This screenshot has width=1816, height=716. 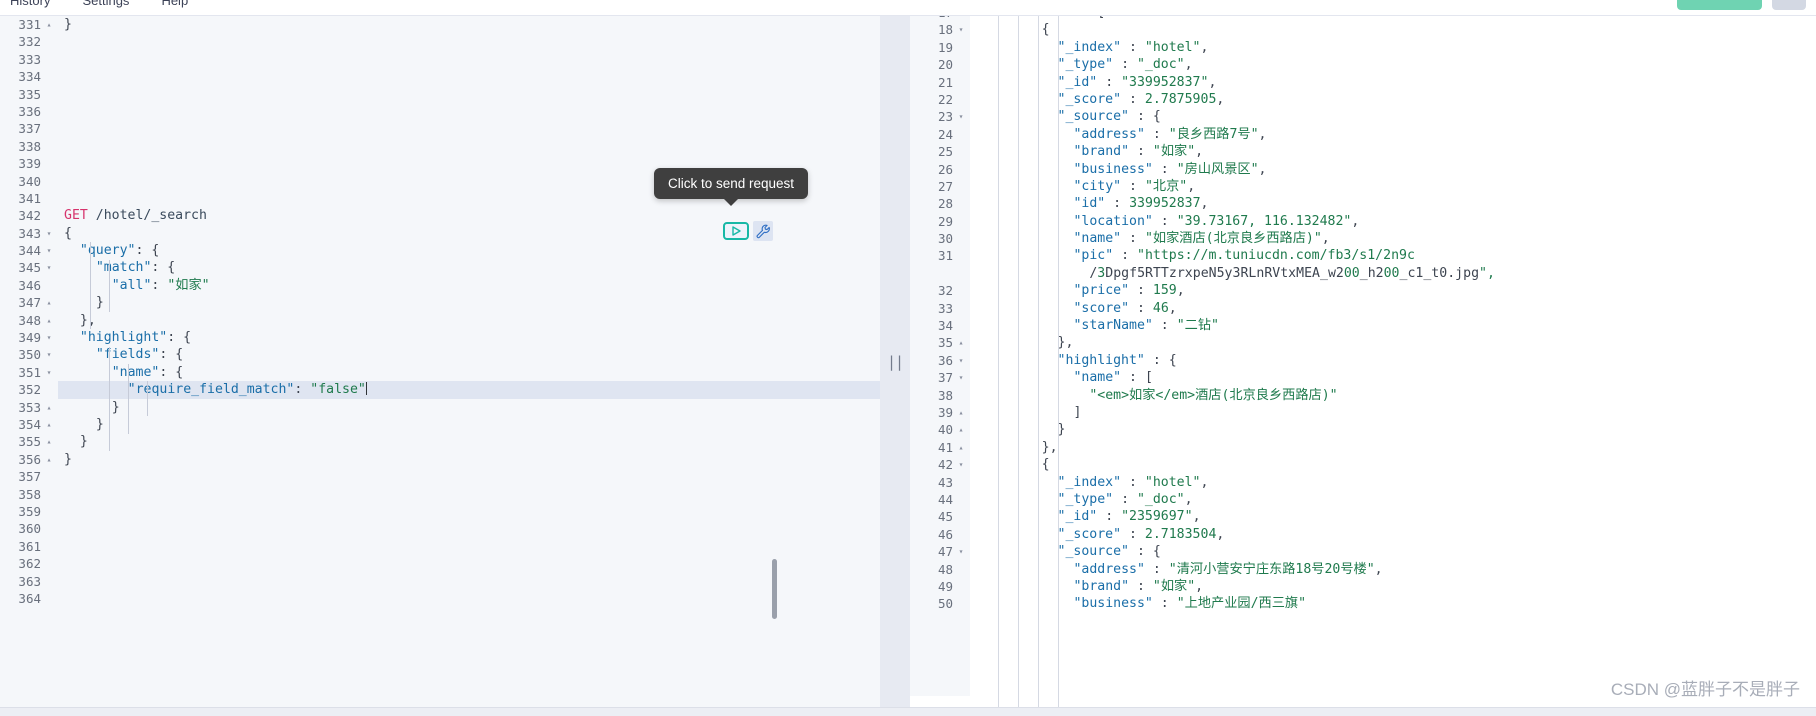 What do you see at coordinates (1393, 429) in the screenshot?
I see `response-code-line: }` at bounding box center [1393, 429].